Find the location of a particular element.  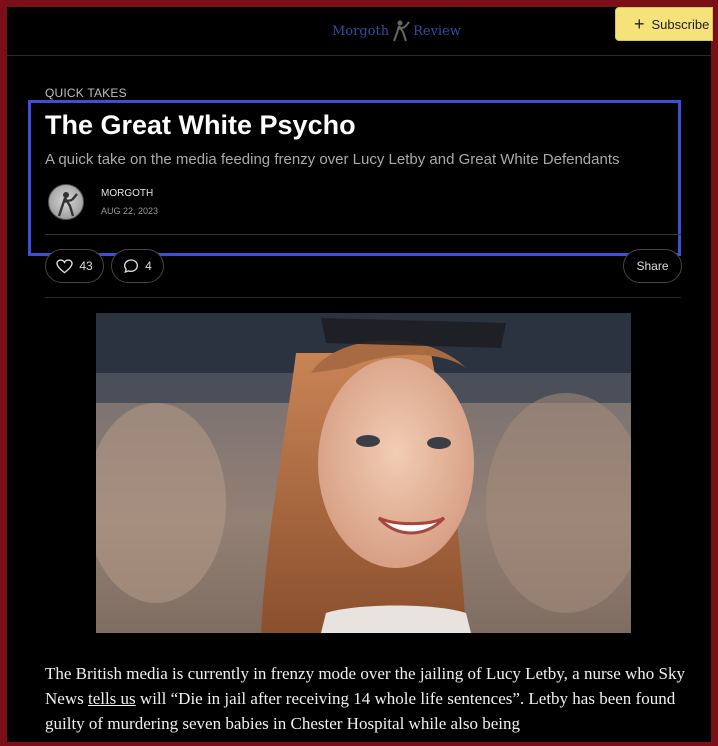

share-label: Share is located at coordinates (652, 266).